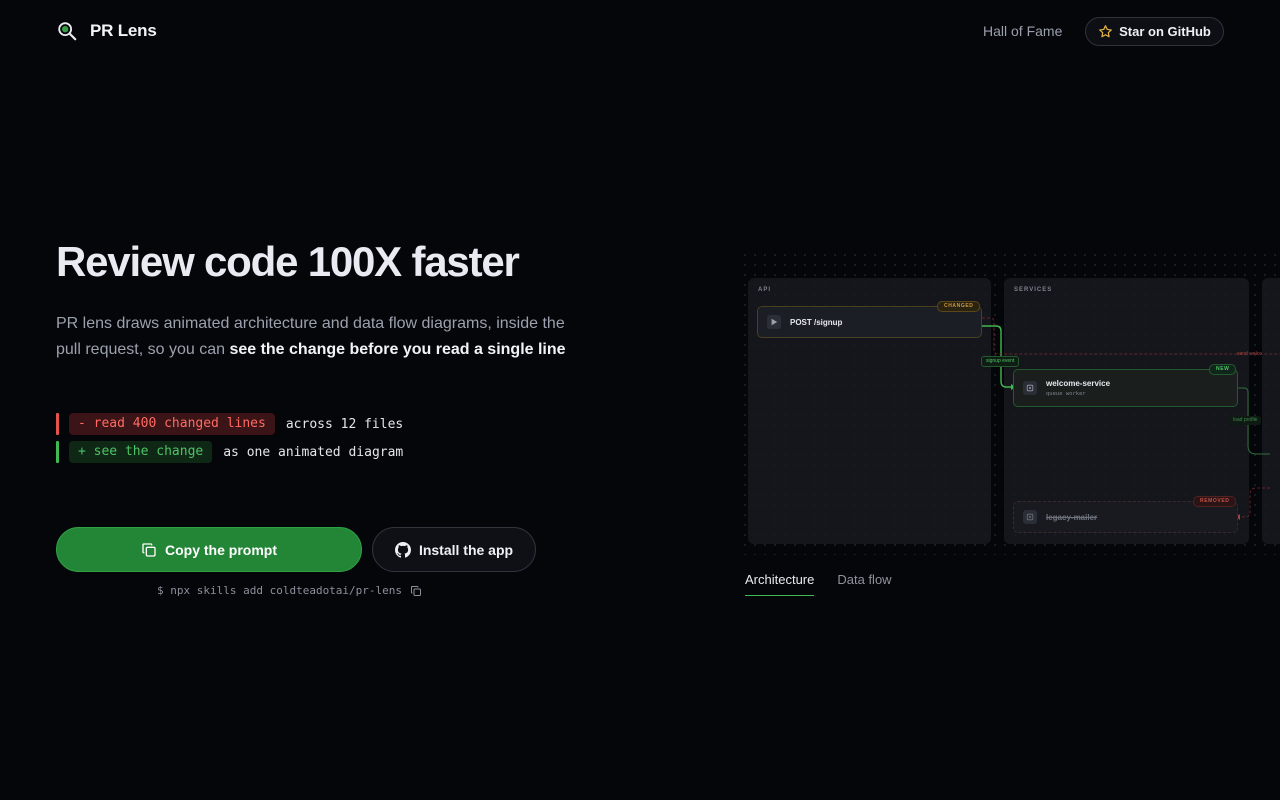  I want to click on star-on-github-button: Star on GitHub, so click(1154, 31).